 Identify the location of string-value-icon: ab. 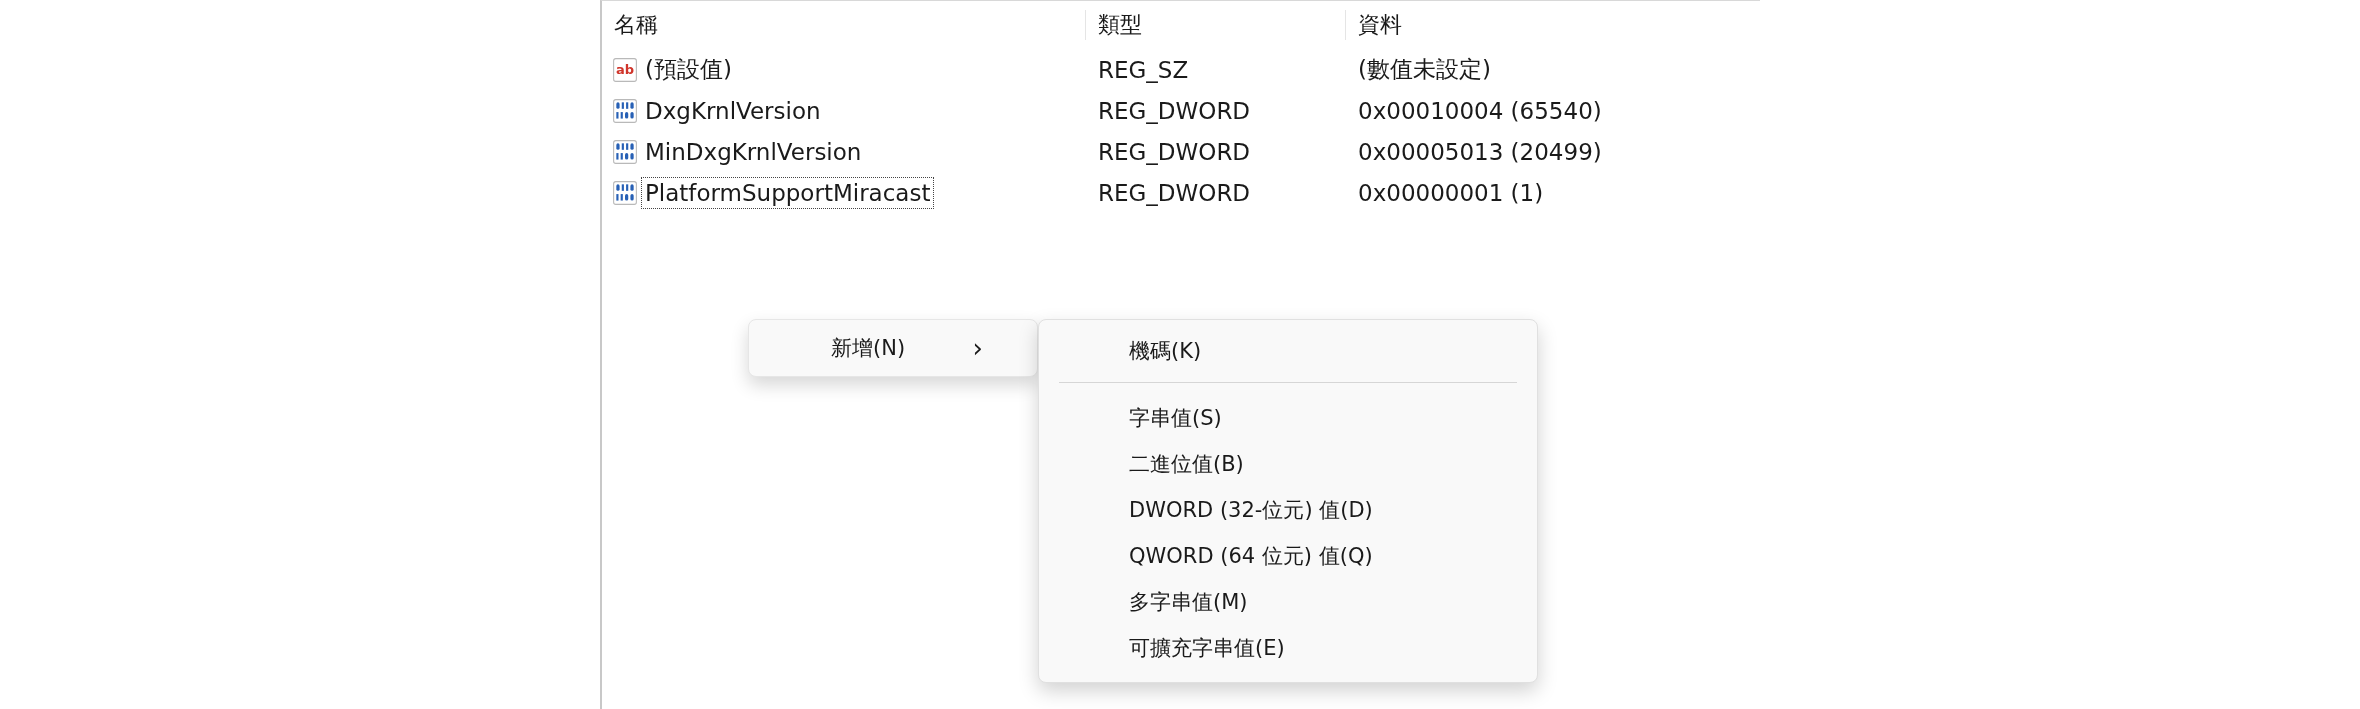
(625, 69).